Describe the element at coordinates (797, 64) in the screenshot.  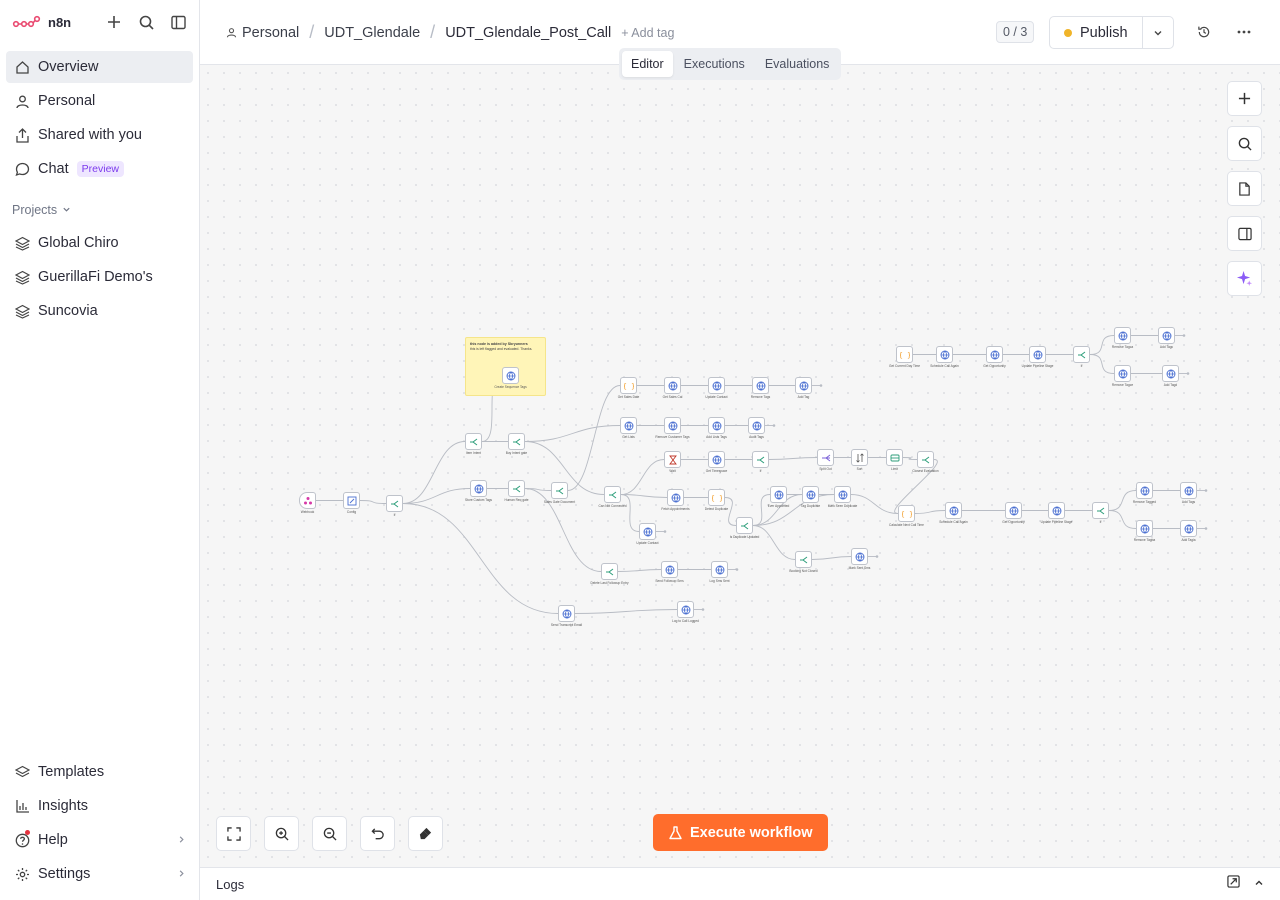
I see `tab-evaluations: Evaluations` at that location.